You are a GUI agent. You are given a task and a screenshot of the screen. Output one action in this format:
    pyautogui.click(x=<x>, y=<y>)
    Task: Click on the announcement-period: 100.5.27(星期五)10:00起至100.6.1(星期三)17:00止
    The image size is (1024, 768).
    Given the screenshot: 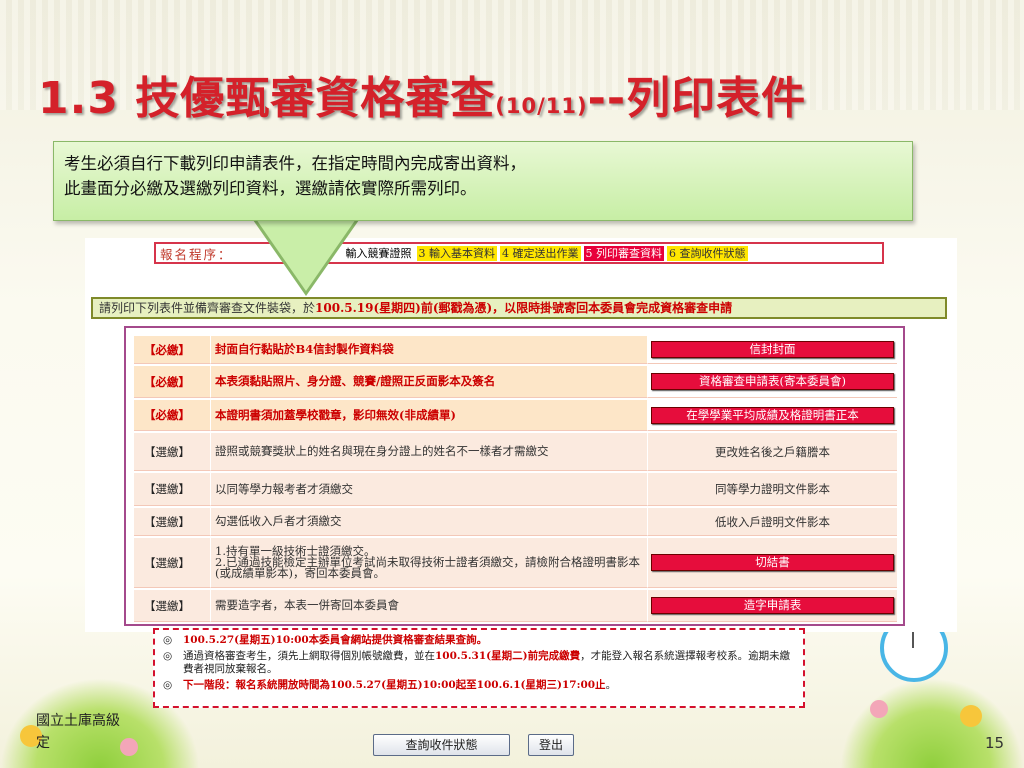 What is the action you would take?
    pyautogui.click(x=468, y=685)
    